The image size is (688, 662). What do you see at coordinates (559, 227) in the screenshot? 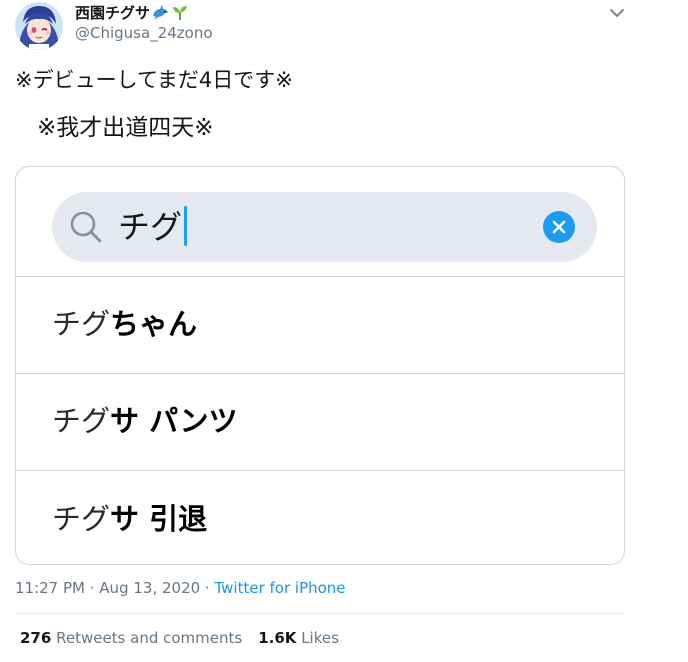
I see `clear-search-icon` at bounding box center [559, 227].